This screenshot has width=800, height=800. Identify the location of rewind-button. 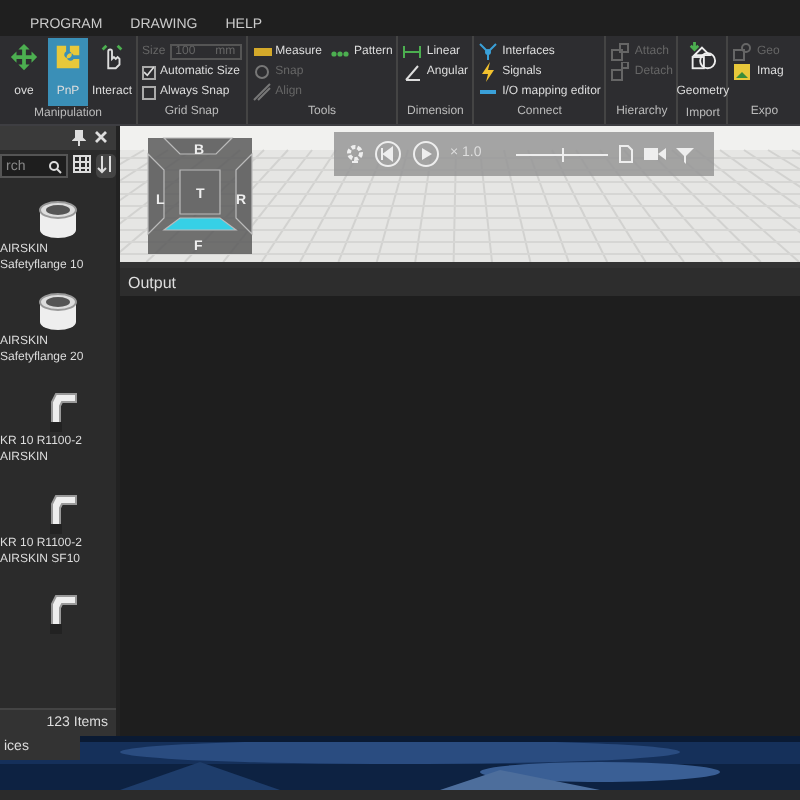
(388, 154).